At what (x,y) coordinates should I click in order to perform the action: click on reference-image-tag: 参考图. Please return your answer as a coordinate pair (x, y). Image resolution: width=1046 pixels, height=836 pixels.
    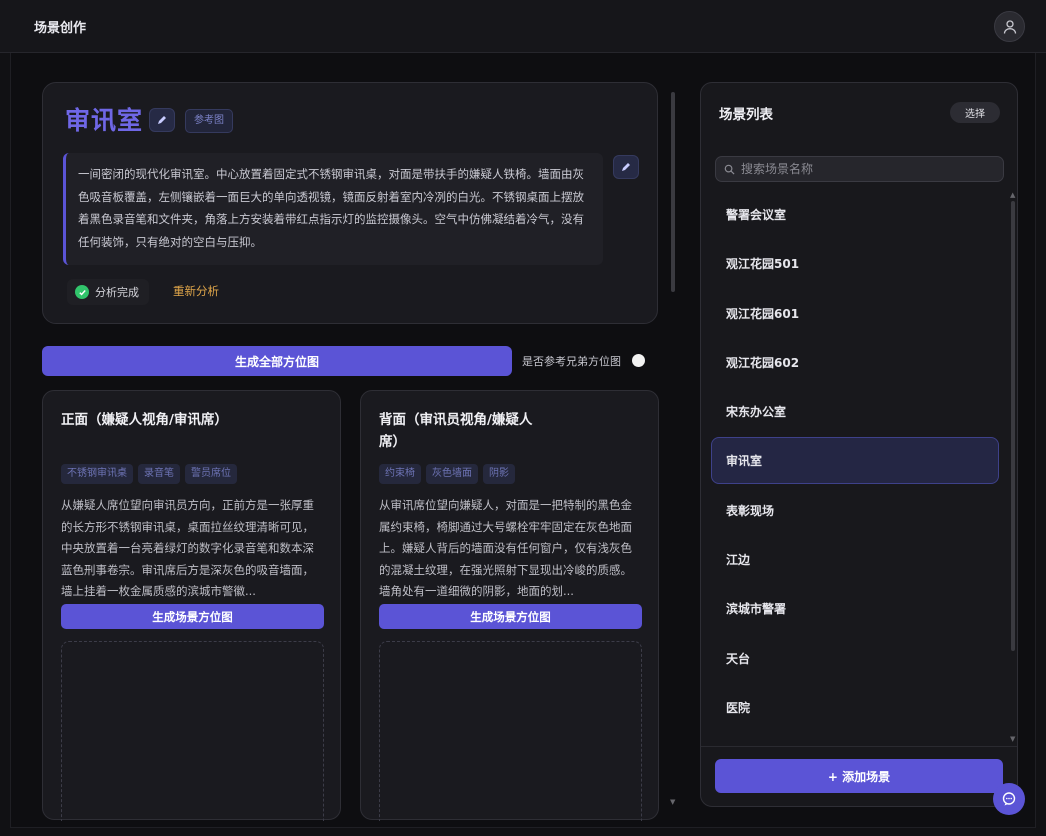
    Looking at the image, I should click on (209, 121).